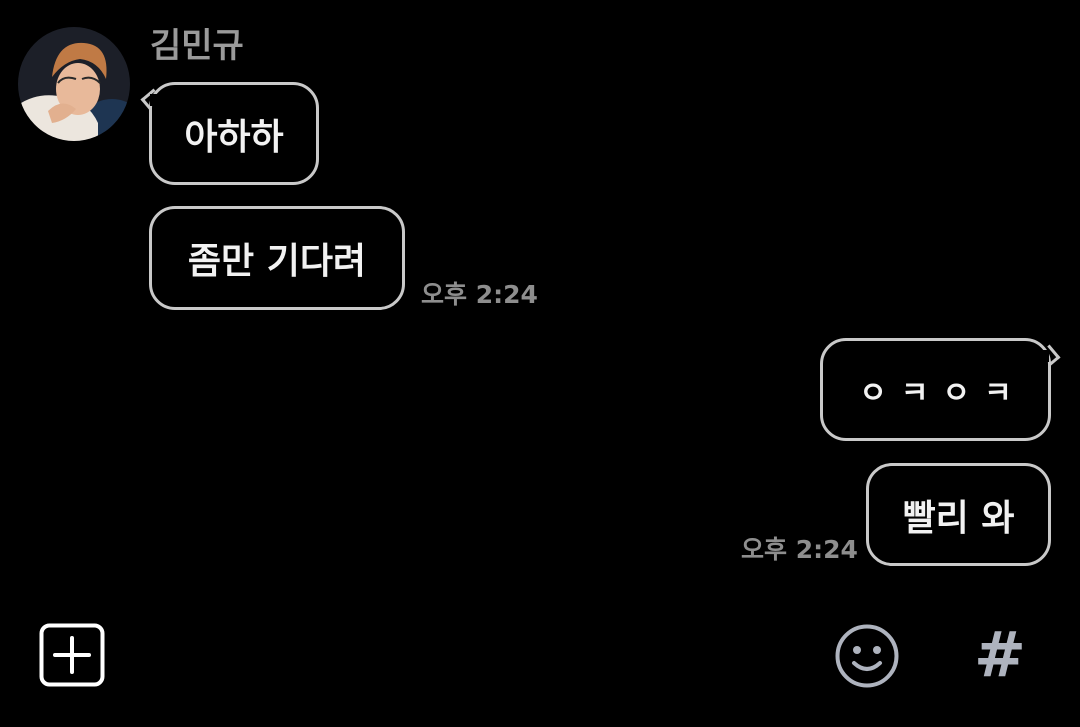 This screenshot has height=727, width=1080. Describe the element at coordinates (479, 294) in the screenshot. I see `incoming-timestamp: 오후 2:24` at that location.